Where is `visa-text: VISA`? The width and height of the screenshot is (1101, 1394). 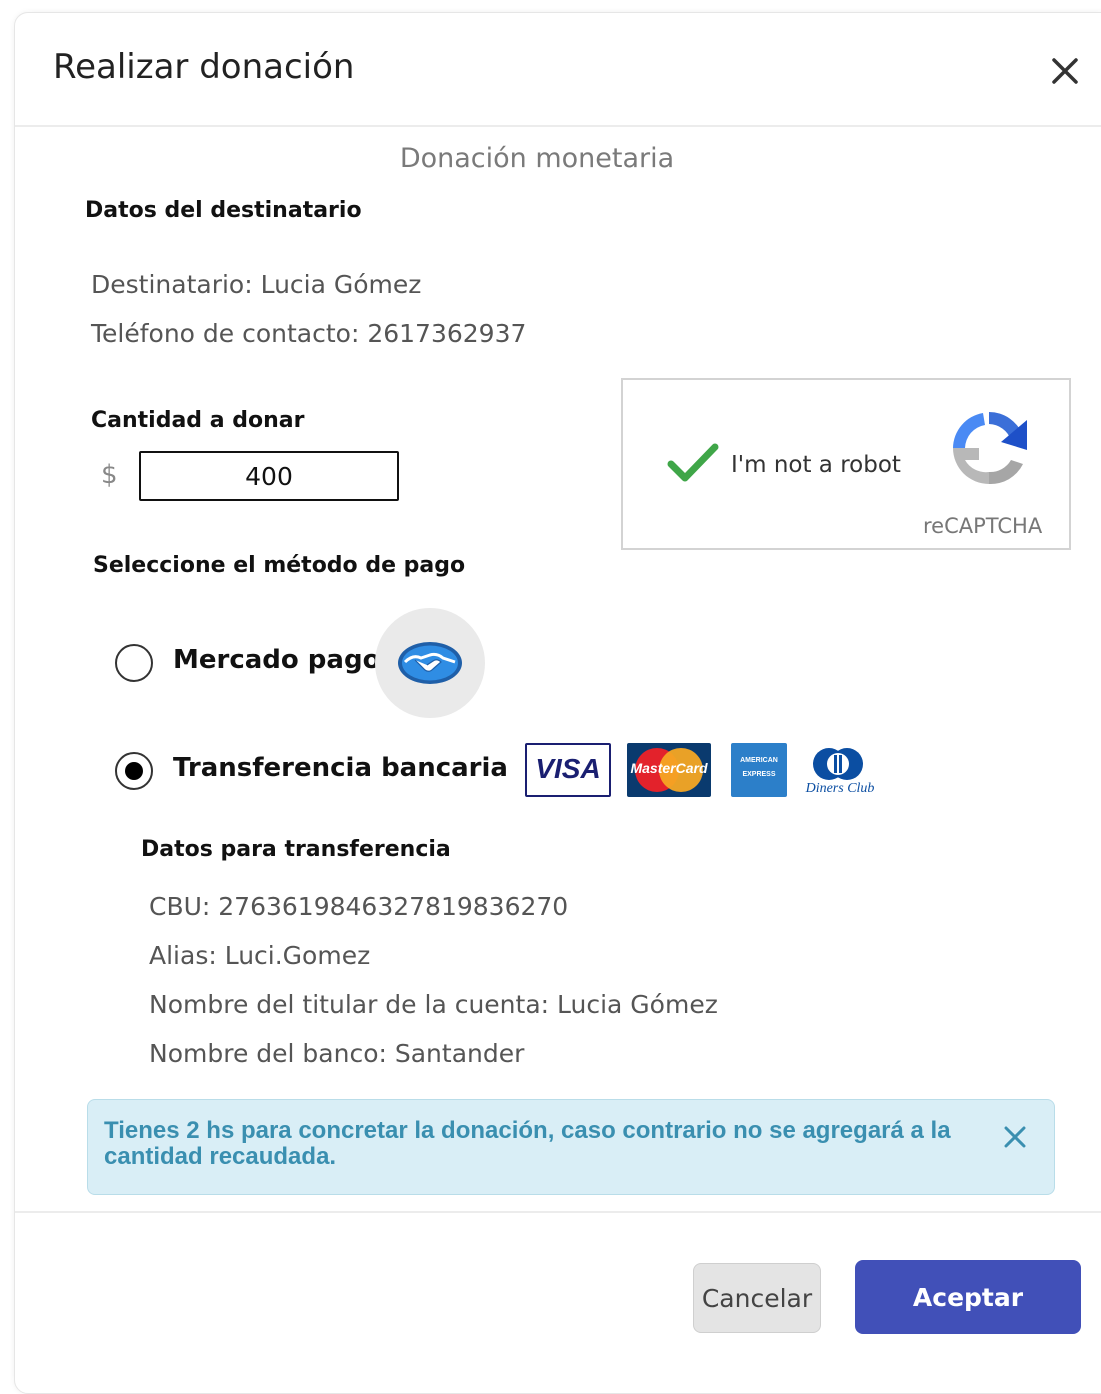 visa-text: VISA is located at coordinates (568, 768).